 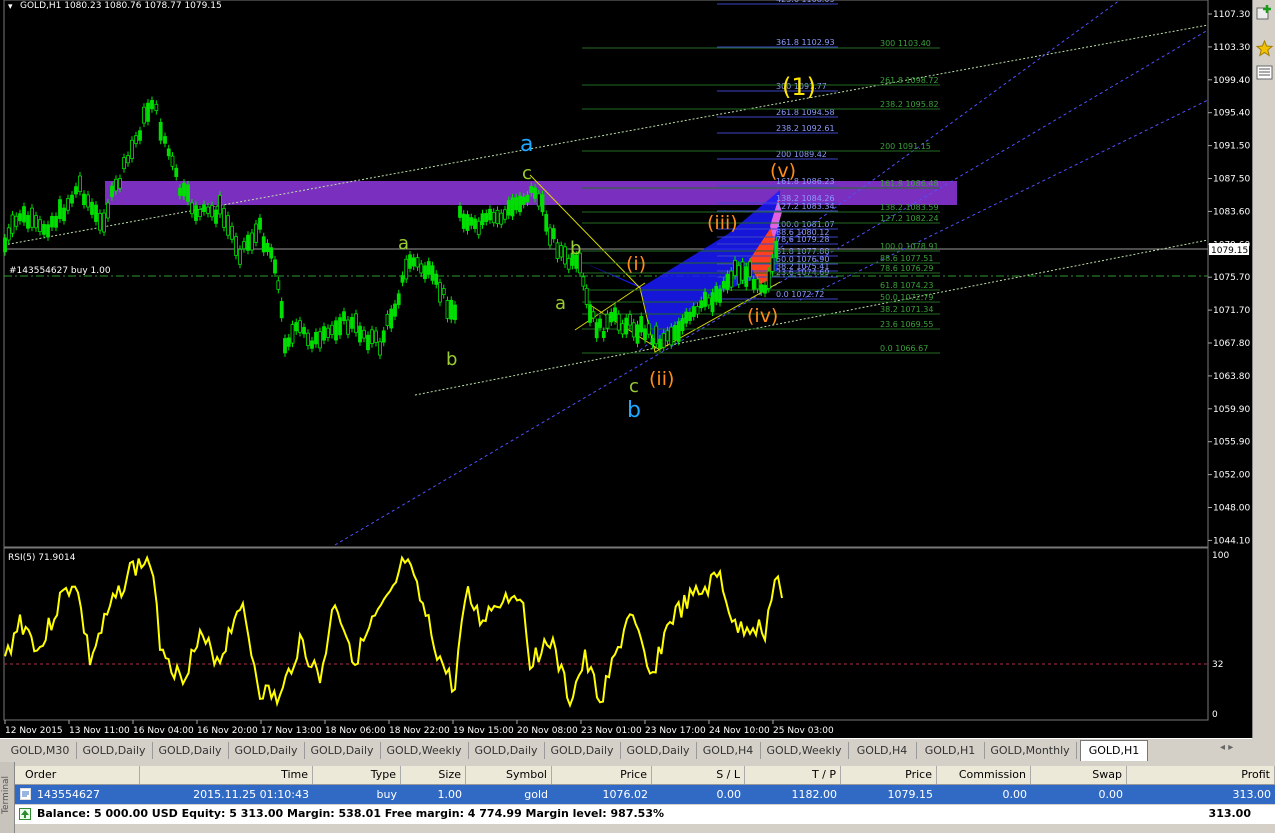 I want to click on column-header: Commission, so click(x=984, y=775).